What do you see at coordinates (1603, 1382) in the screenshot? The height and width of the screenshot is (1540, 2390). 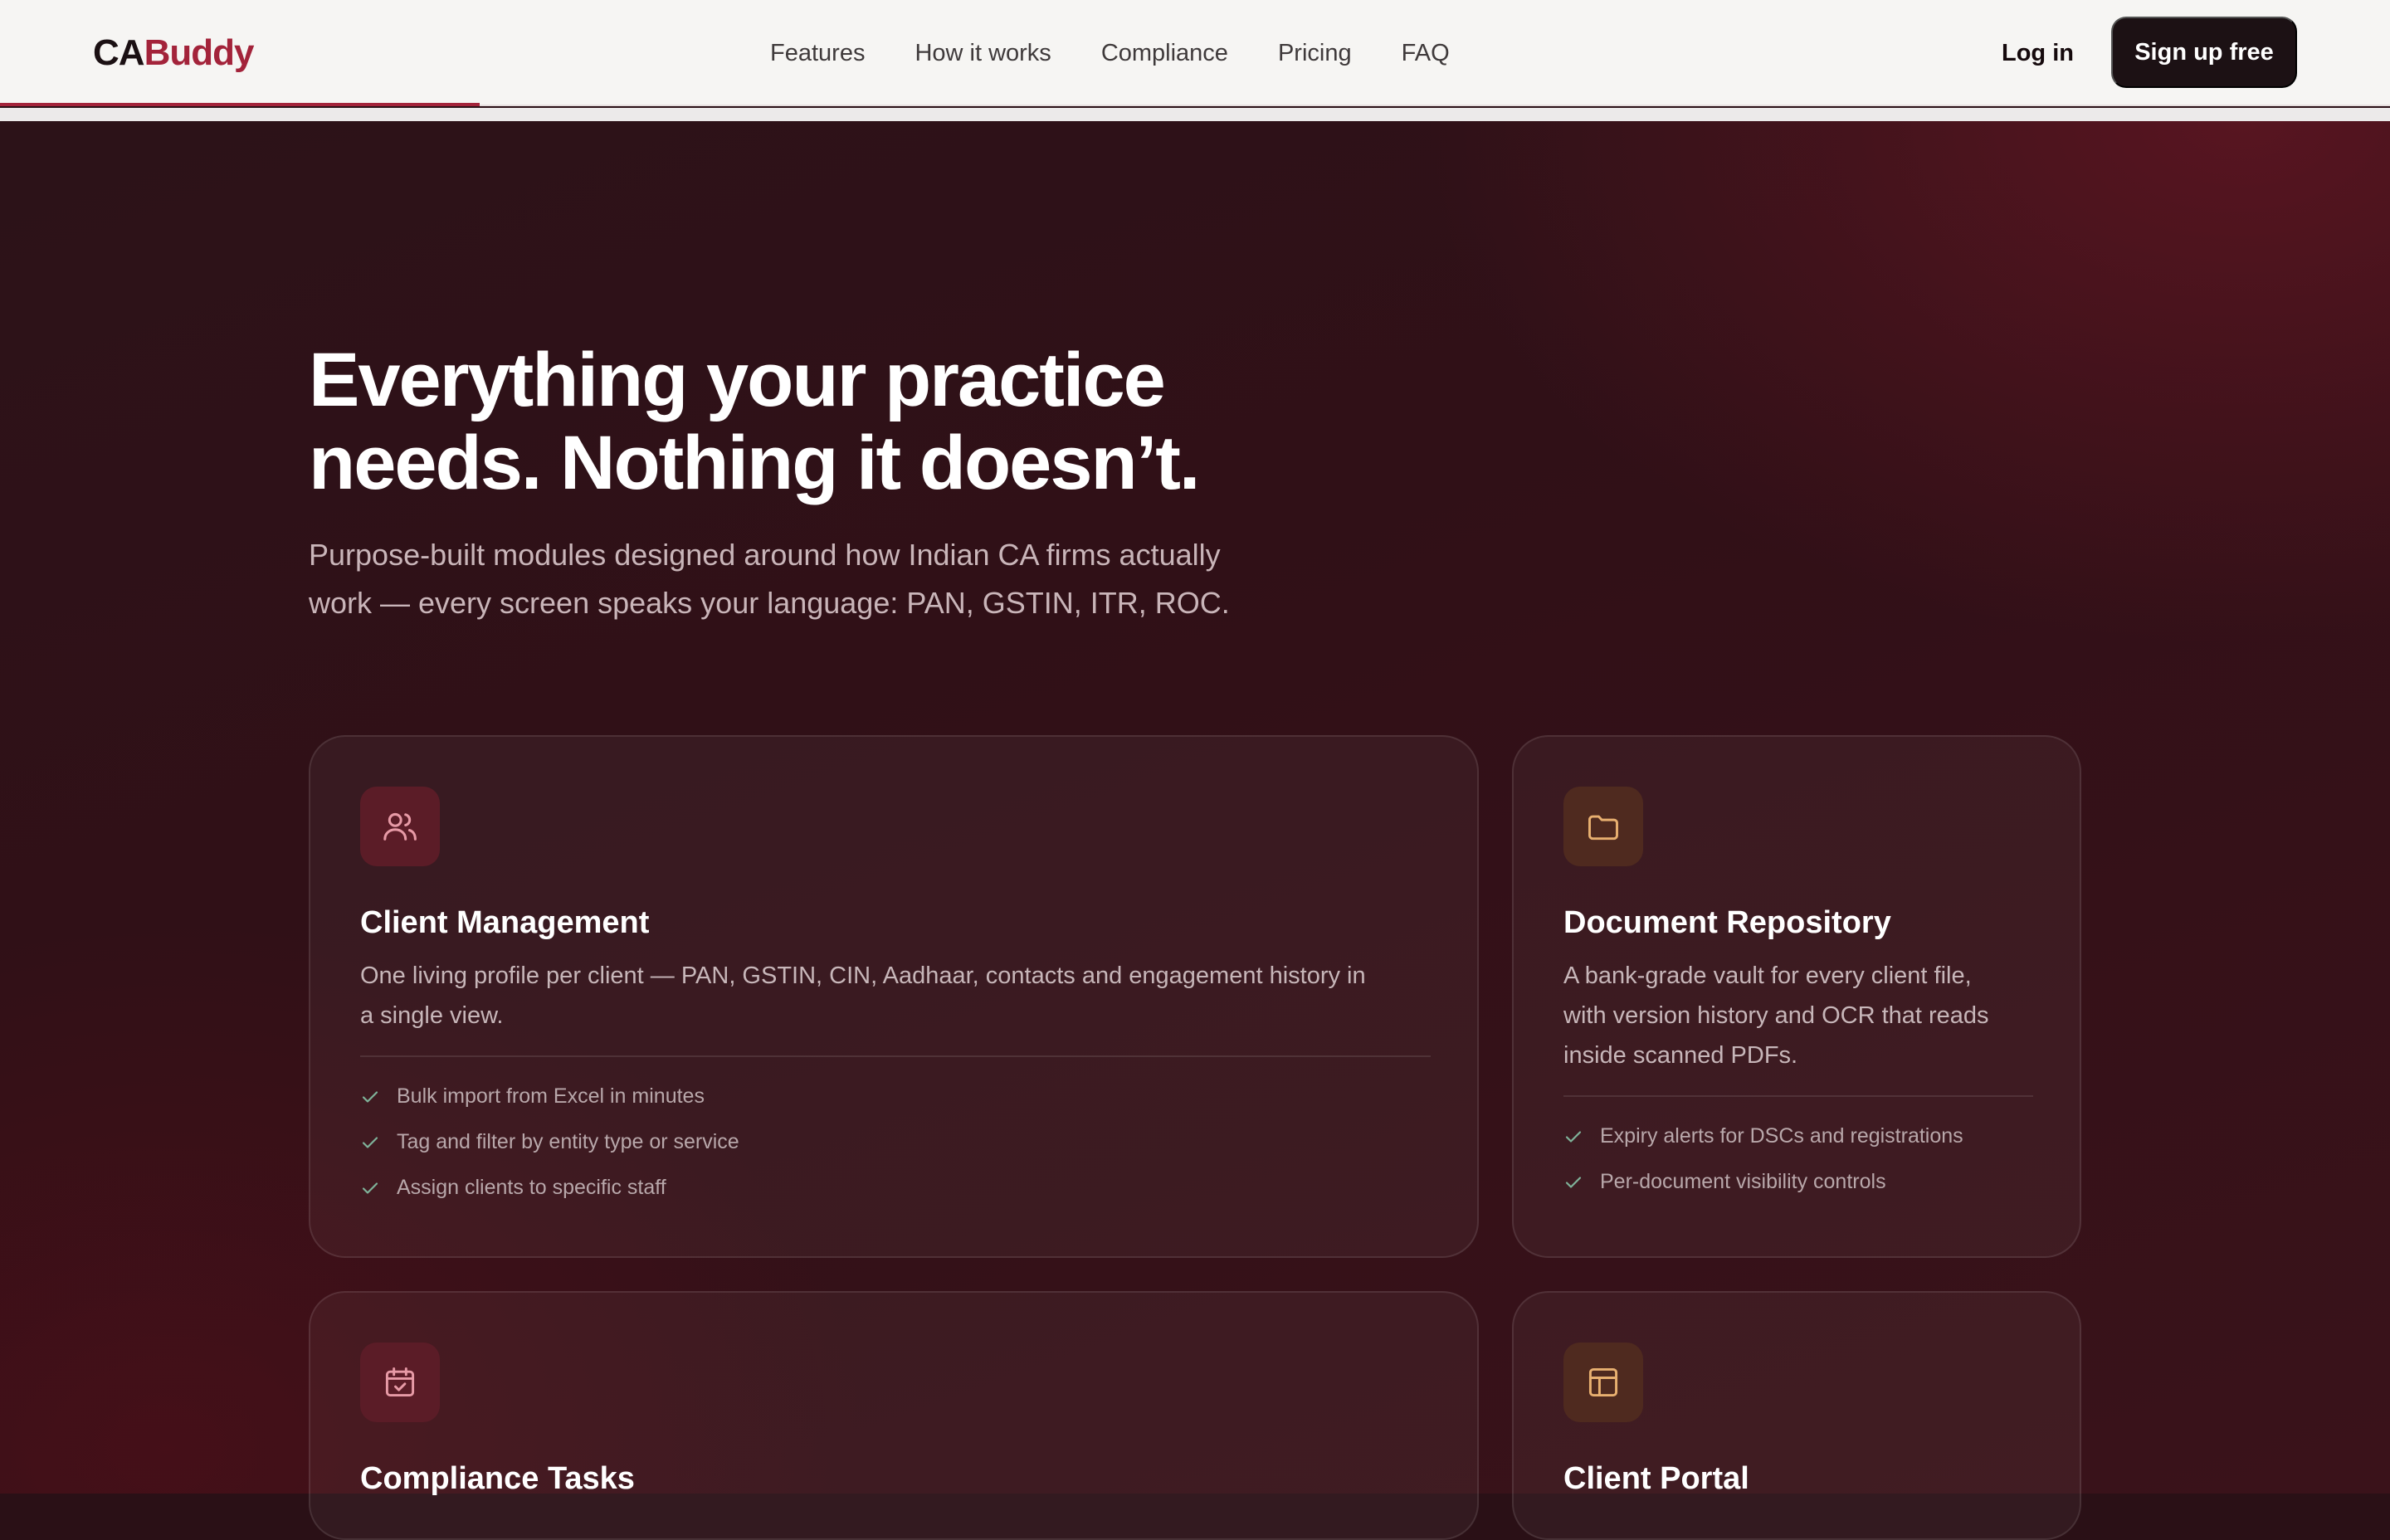 I see `layout-icon` at bounding box center [1603, 1382].